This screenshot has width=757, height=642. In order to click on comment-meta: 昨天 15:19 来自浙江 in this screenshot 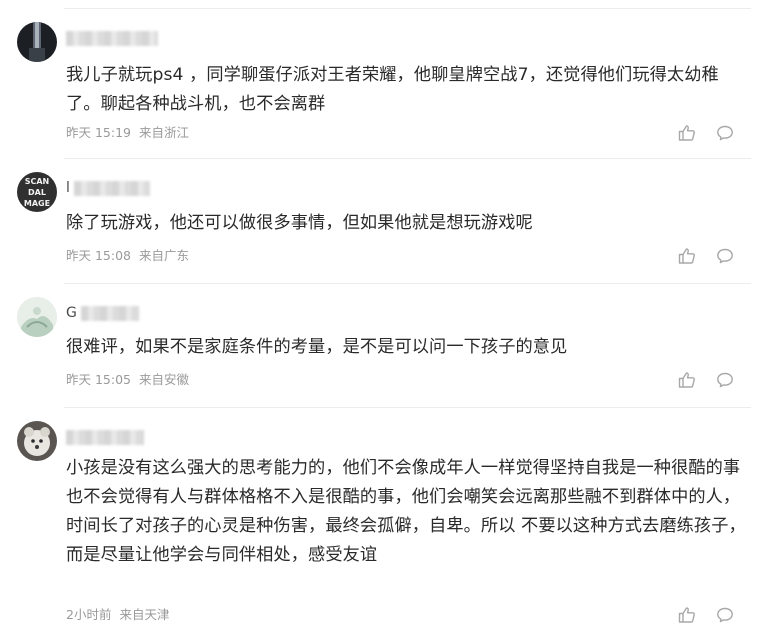, I will do `click(127, 133)`.